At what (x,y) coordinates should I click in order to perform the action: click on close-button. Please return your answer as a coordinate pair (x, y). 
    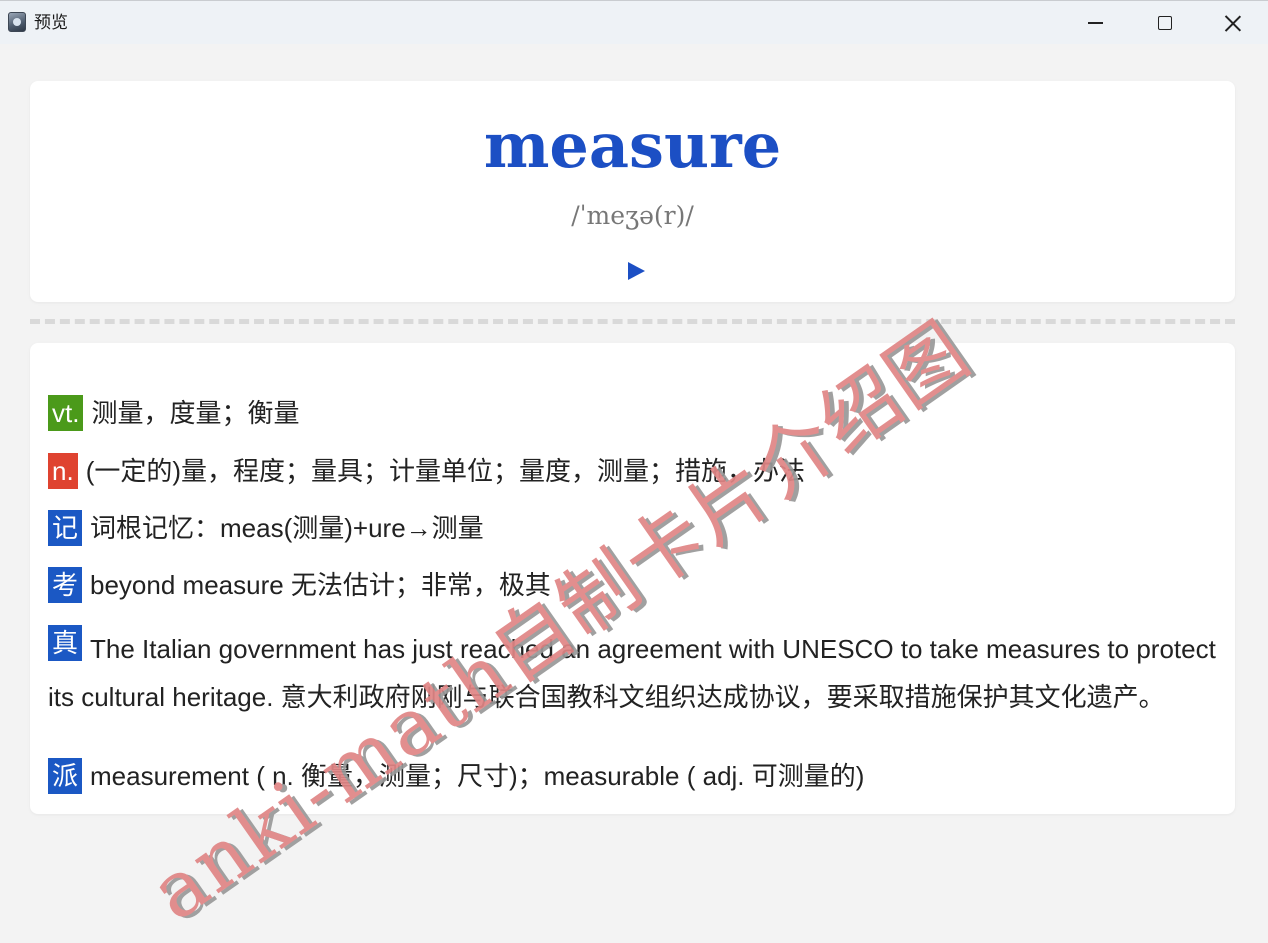
    Looking at the image, I should click on (1233, 23).